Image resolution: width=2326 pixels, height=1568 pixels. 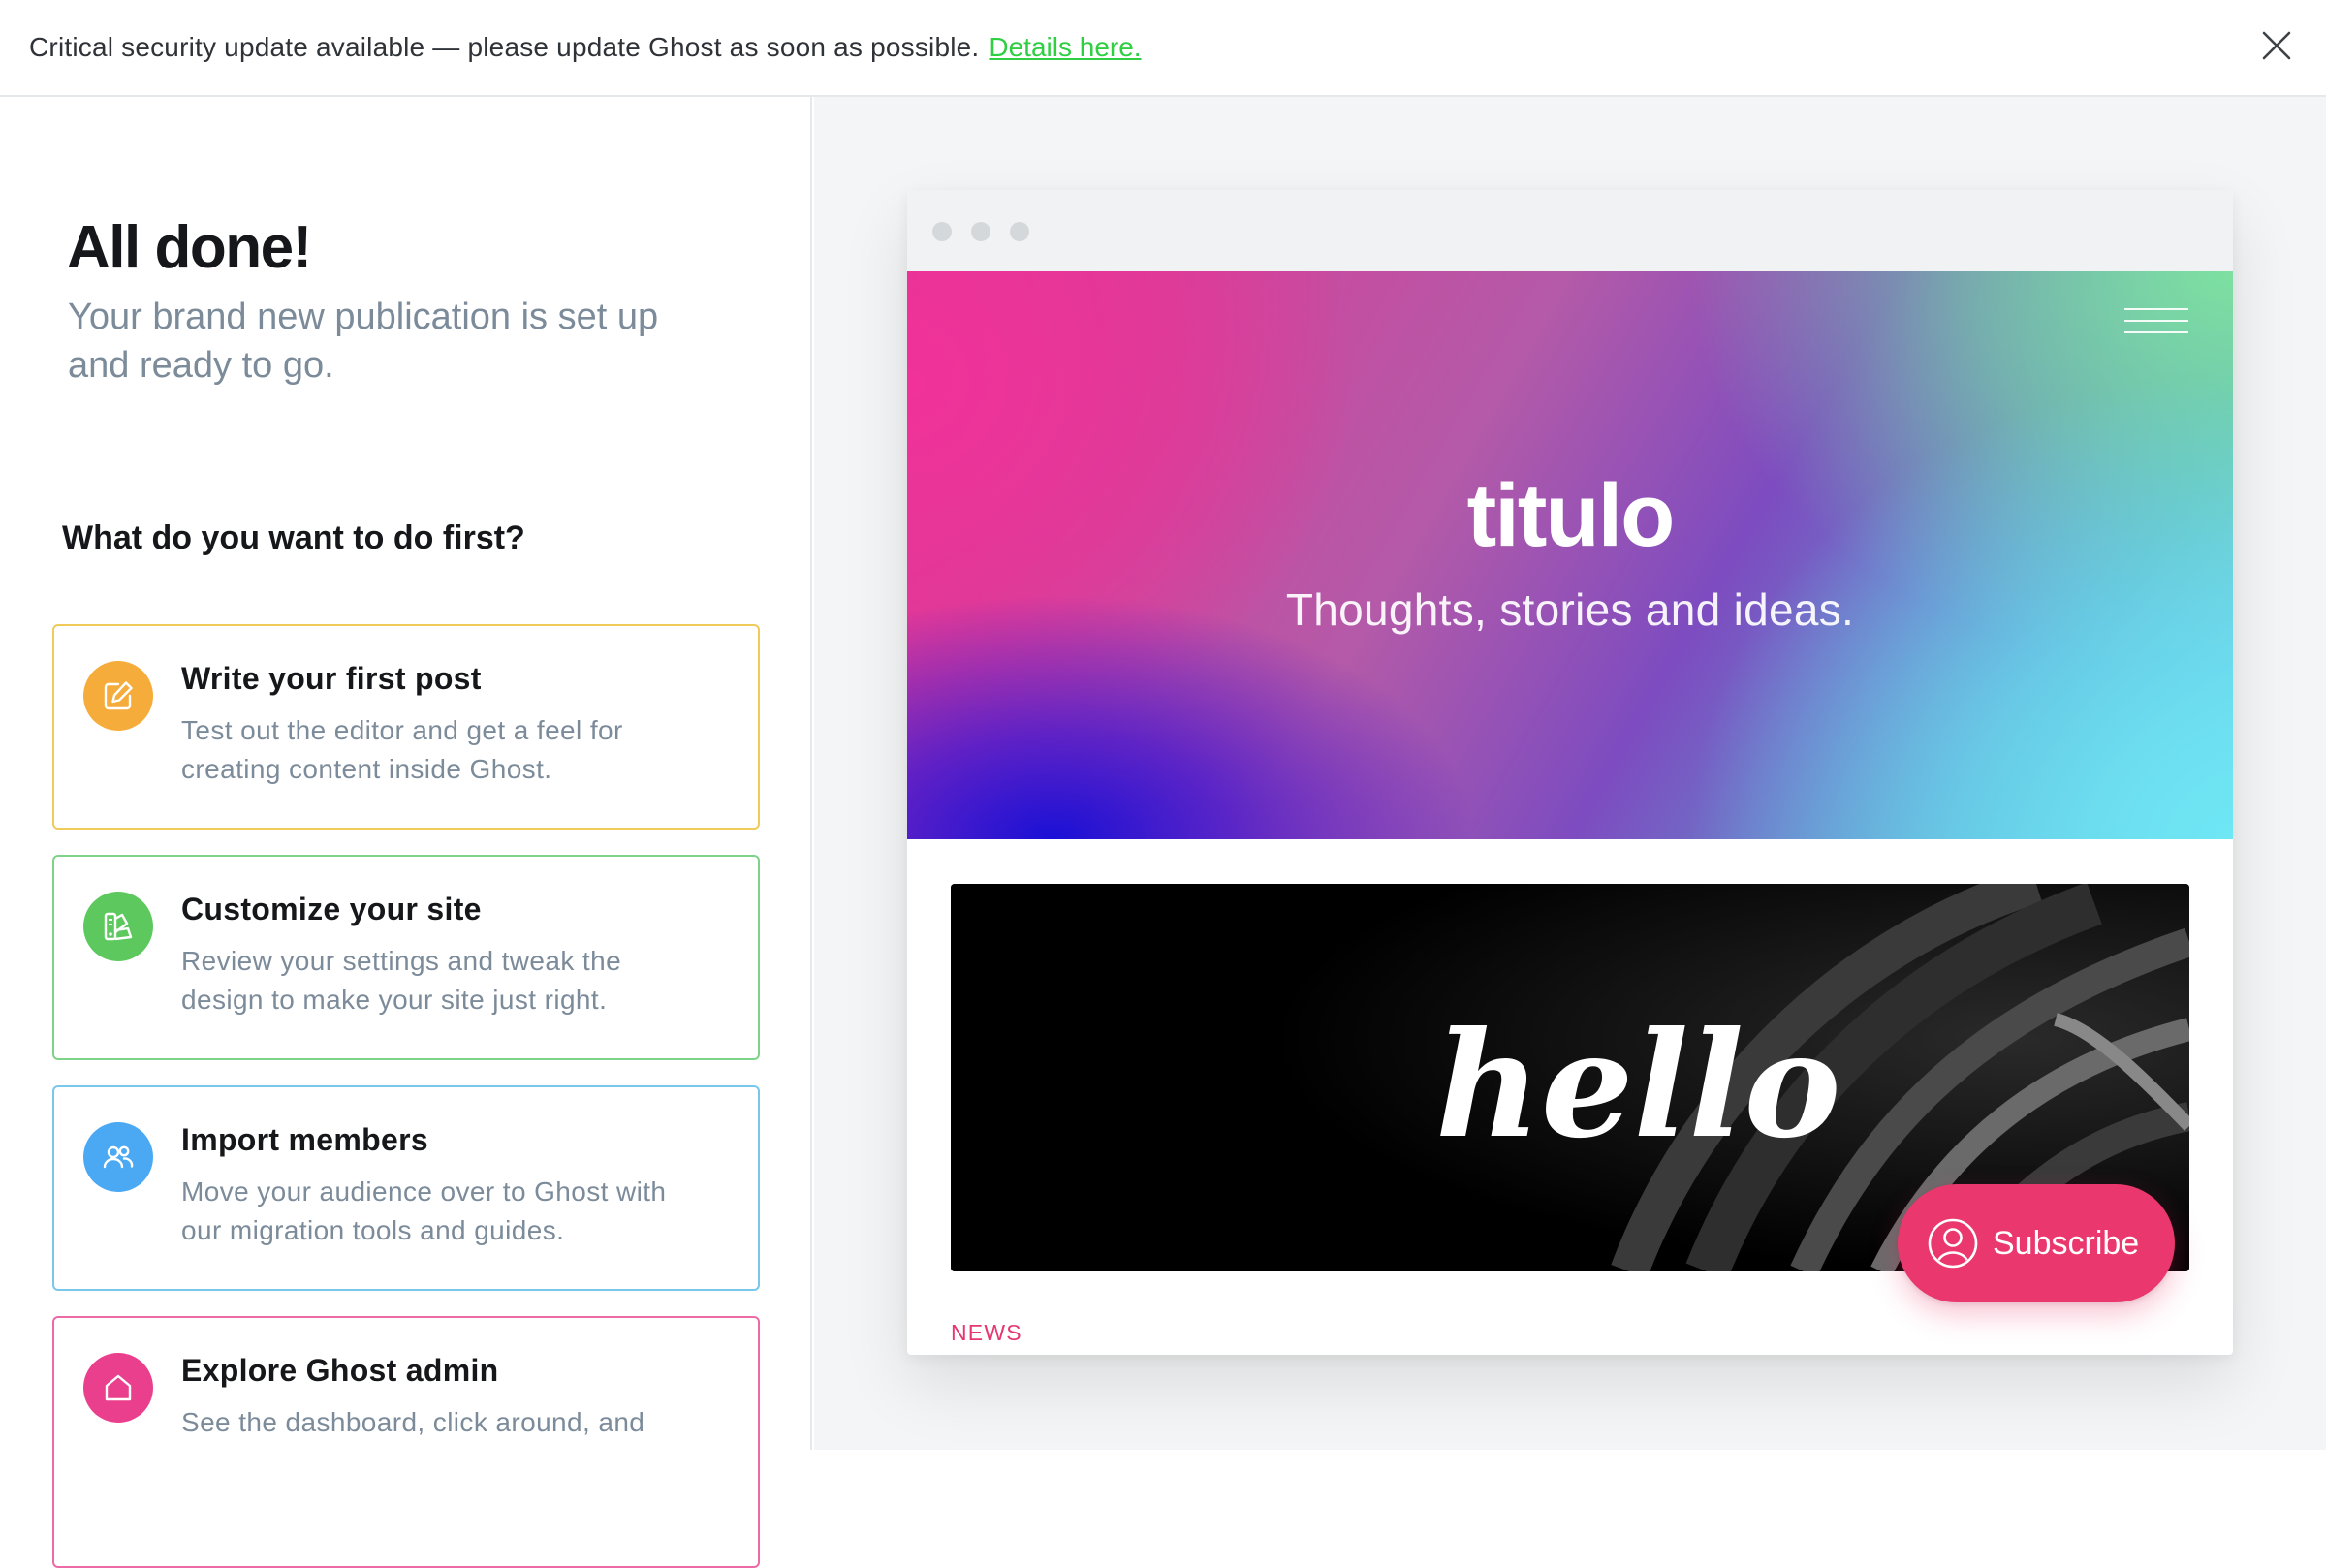 What do you see at coordinates (293, 537) in the screenshot?
I see `next-steps-heading: What do you want to do first?` at bounding box center [293, 537].